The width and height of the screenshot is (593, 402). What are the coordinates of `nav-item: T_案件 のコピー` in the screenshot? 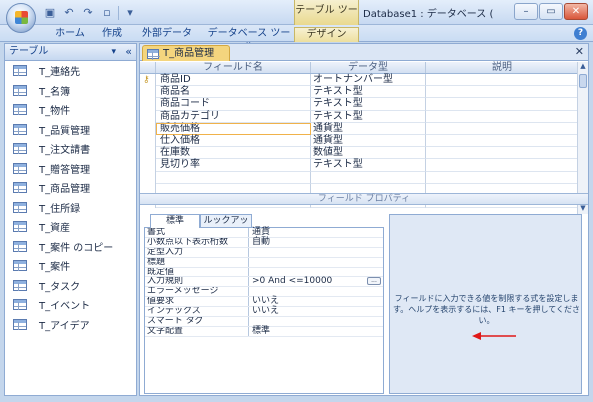 It's located at (70, 247).